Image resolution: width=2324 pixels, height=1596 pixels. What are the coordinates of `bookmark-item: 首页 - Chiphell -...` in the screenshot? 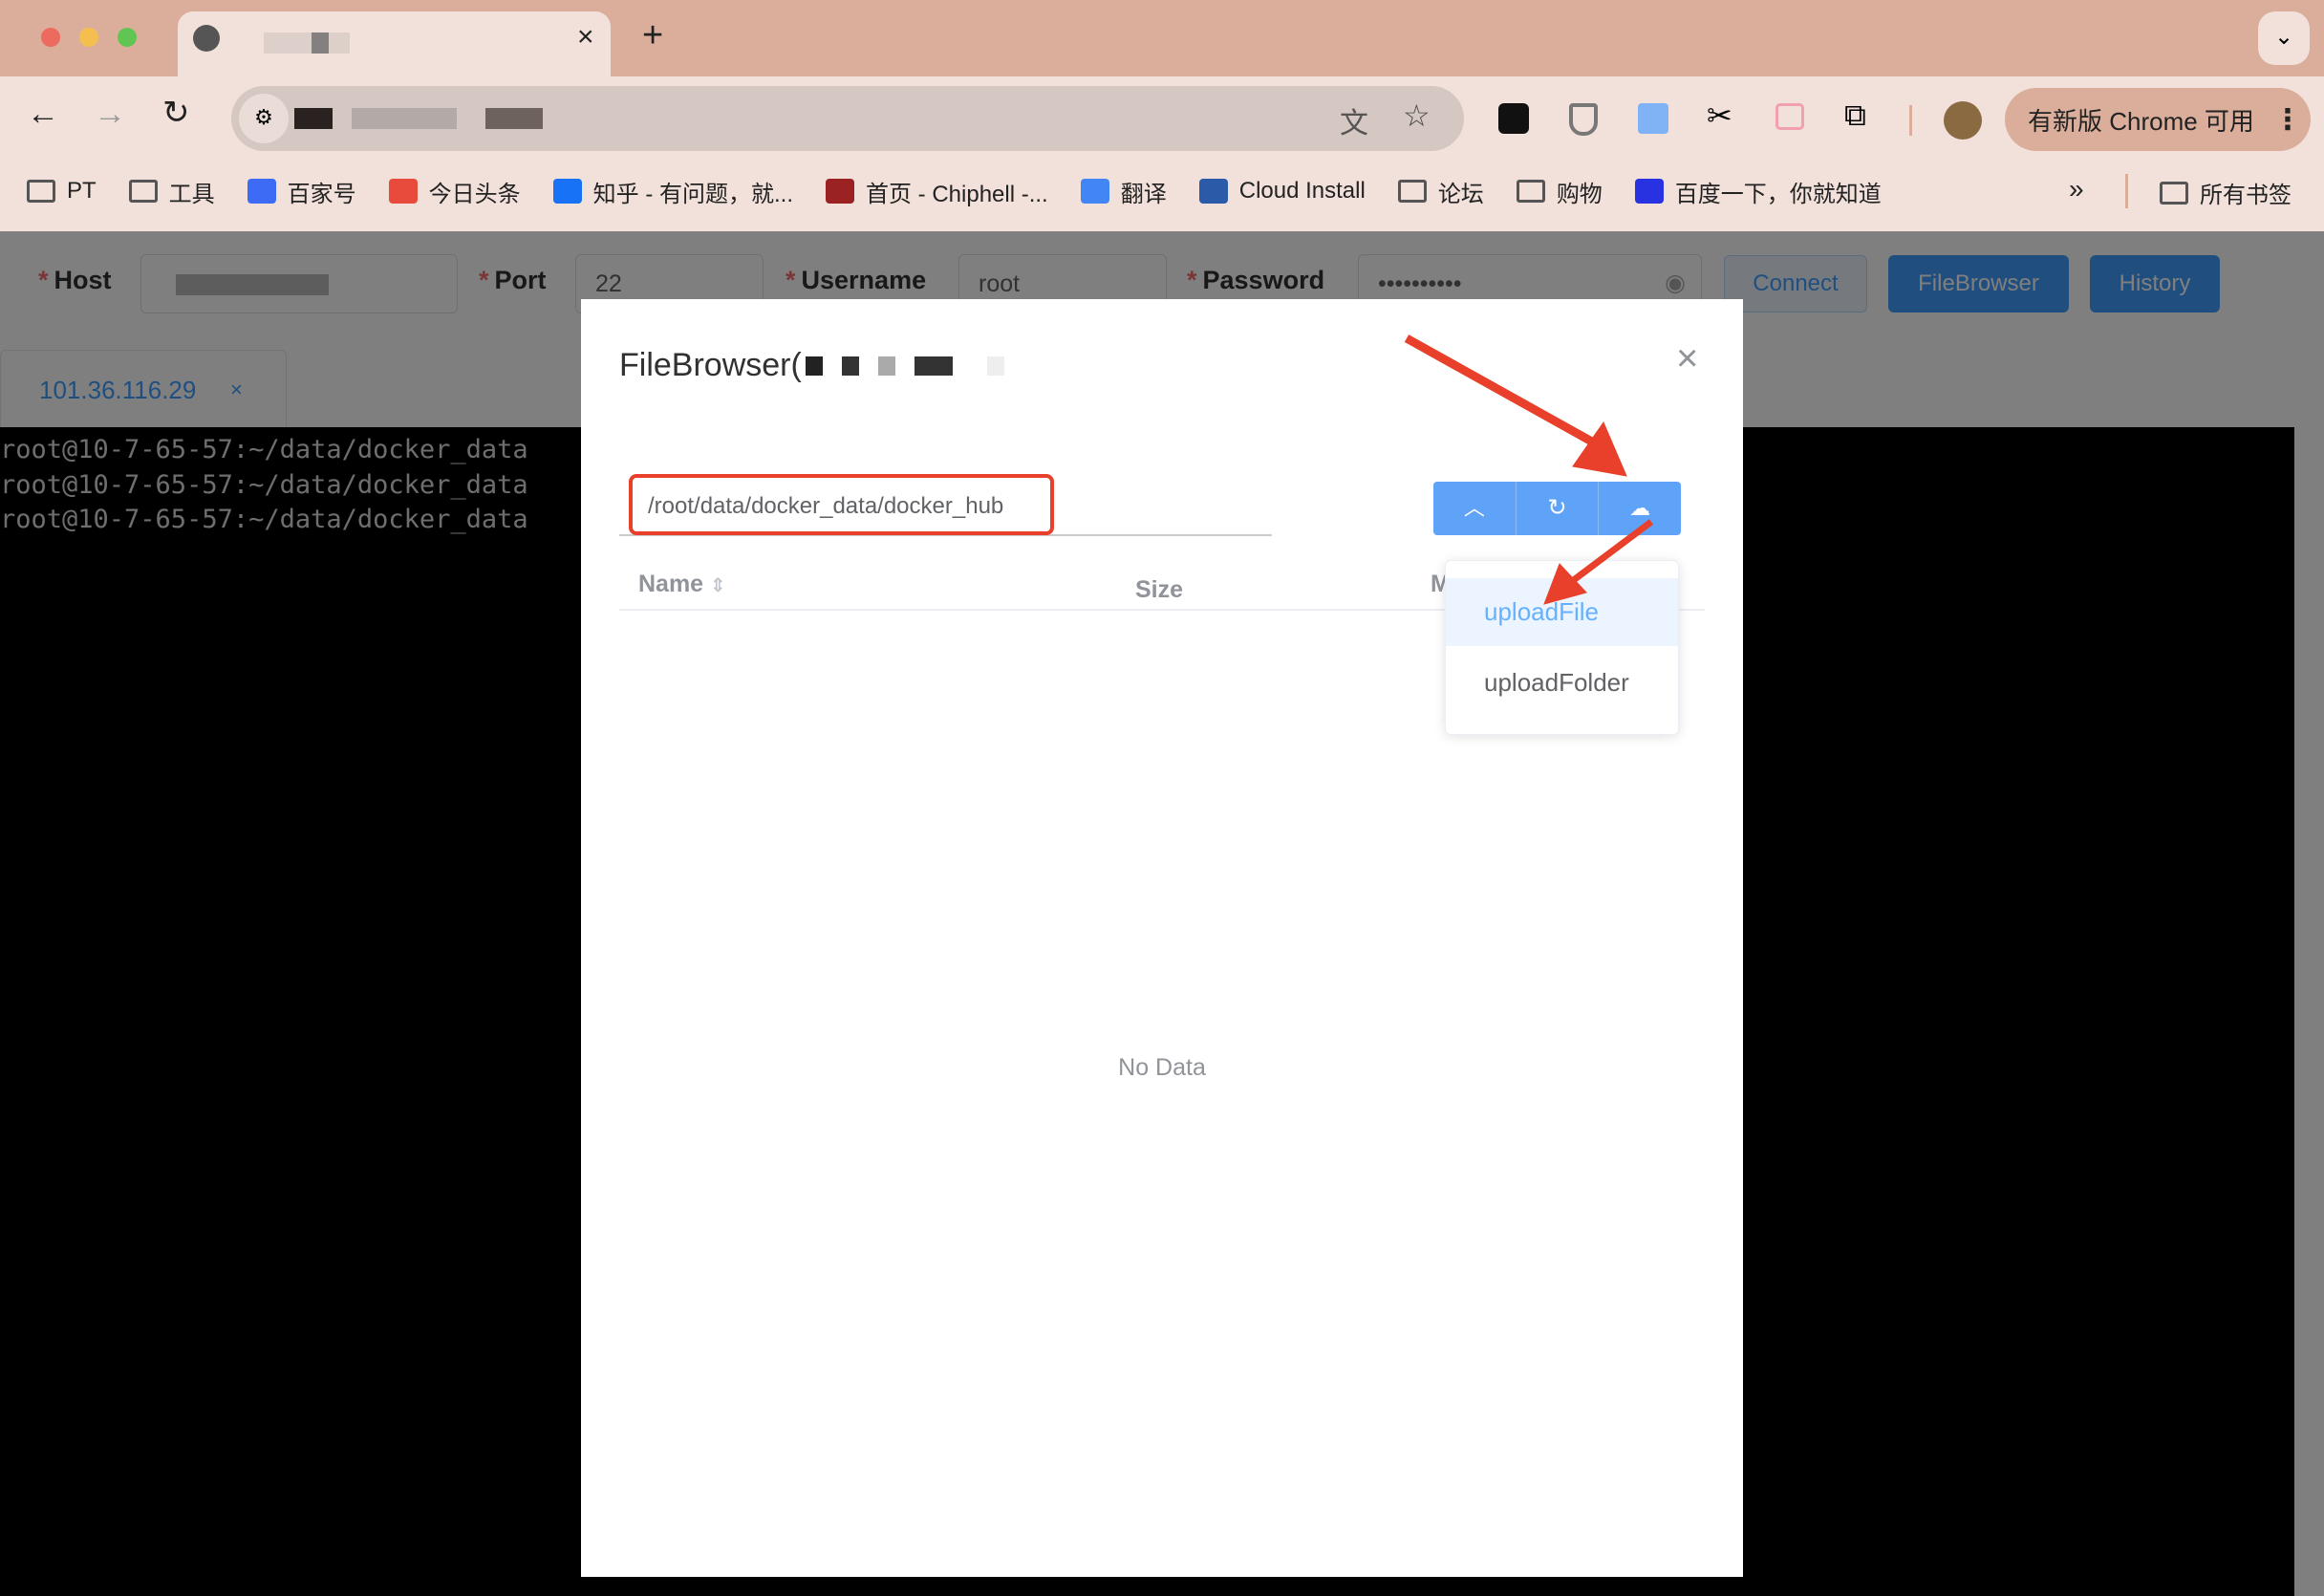 It's located at (937, 192).